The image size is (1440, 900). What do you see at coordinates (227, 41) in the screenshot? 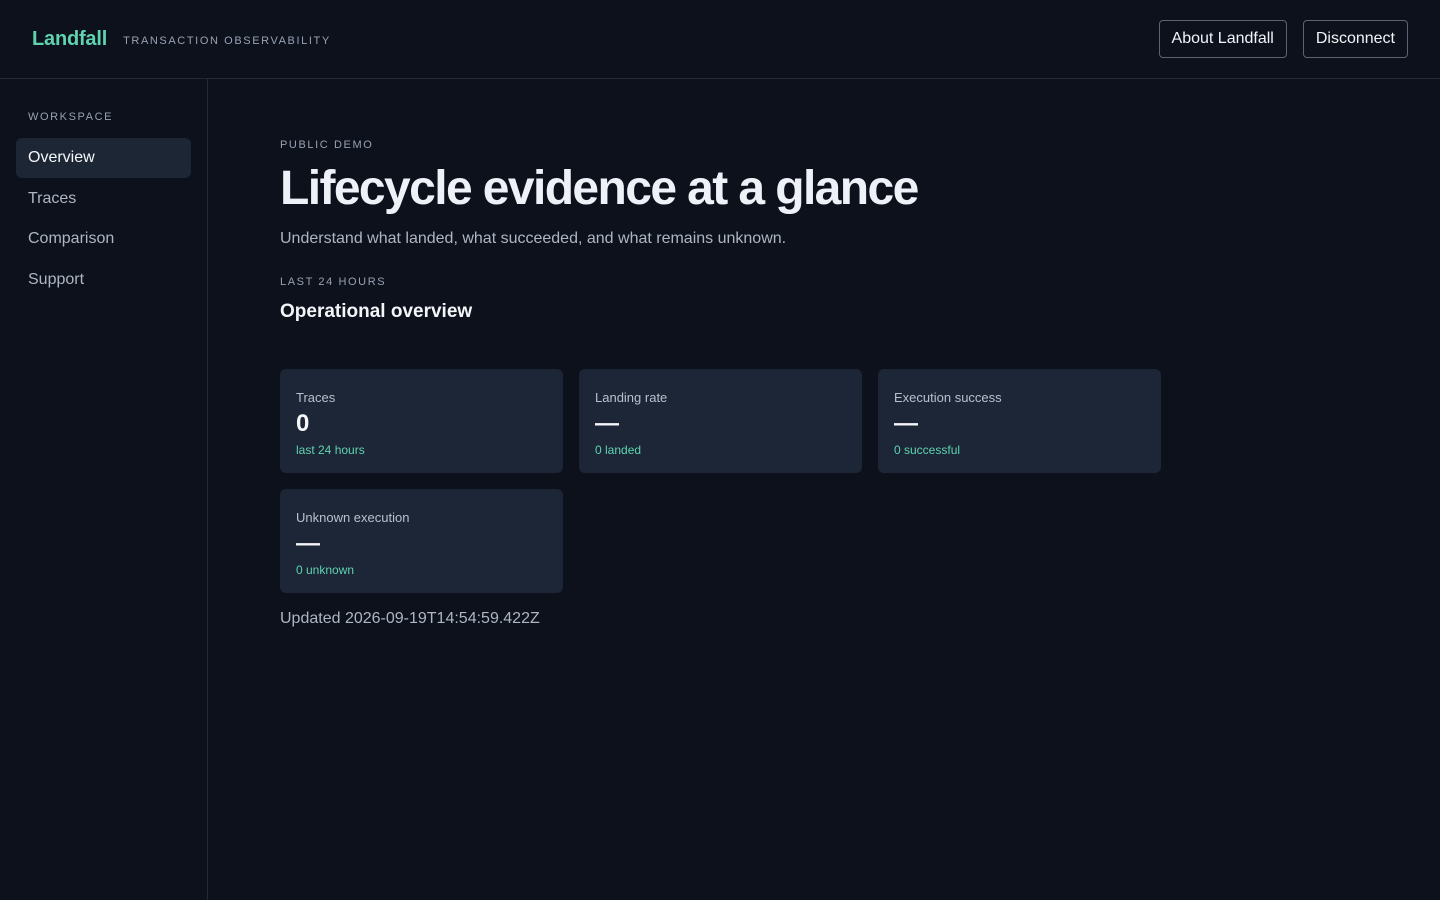
I see `brand-tagline: TRANSACTION OBSERVABILITY` at bounding box center [227, 41].